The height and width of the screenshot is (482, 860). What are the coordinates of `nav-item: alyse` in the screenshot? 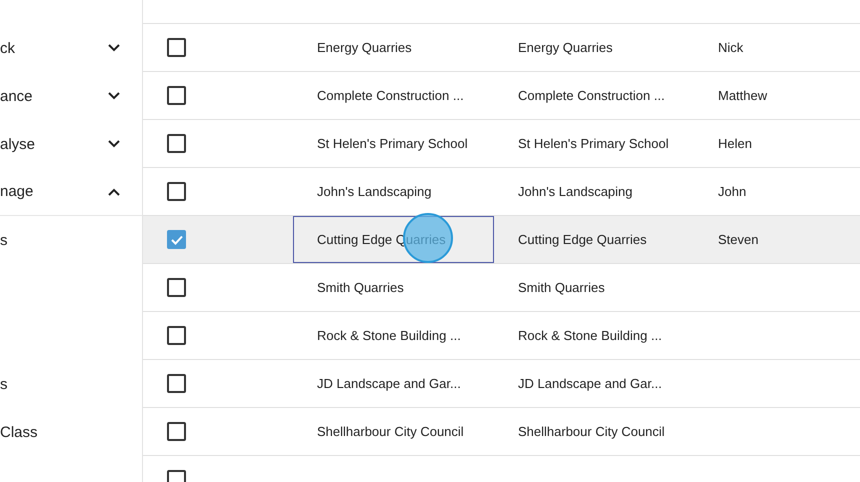 It's located at (71, 144).